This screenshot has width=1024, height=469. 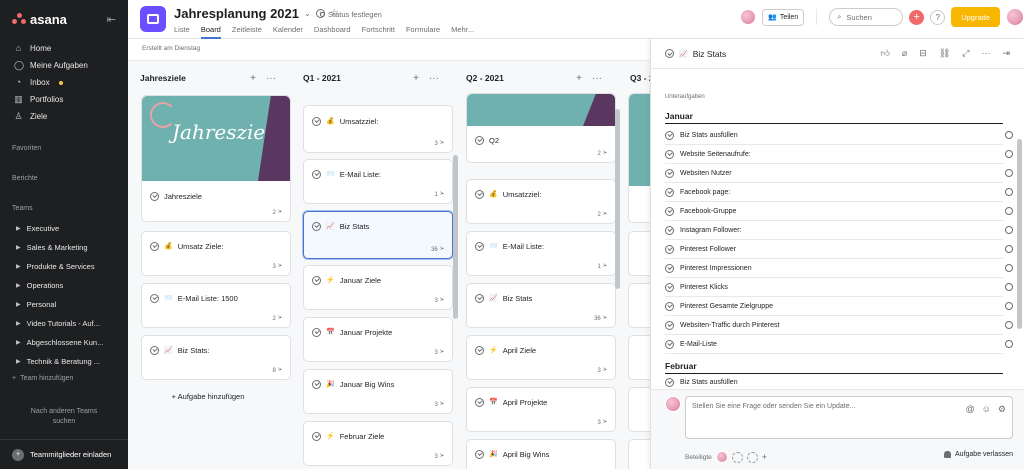 I want to click on subtask-row: Pinterest Impressionen, so click(x=839, y=268).